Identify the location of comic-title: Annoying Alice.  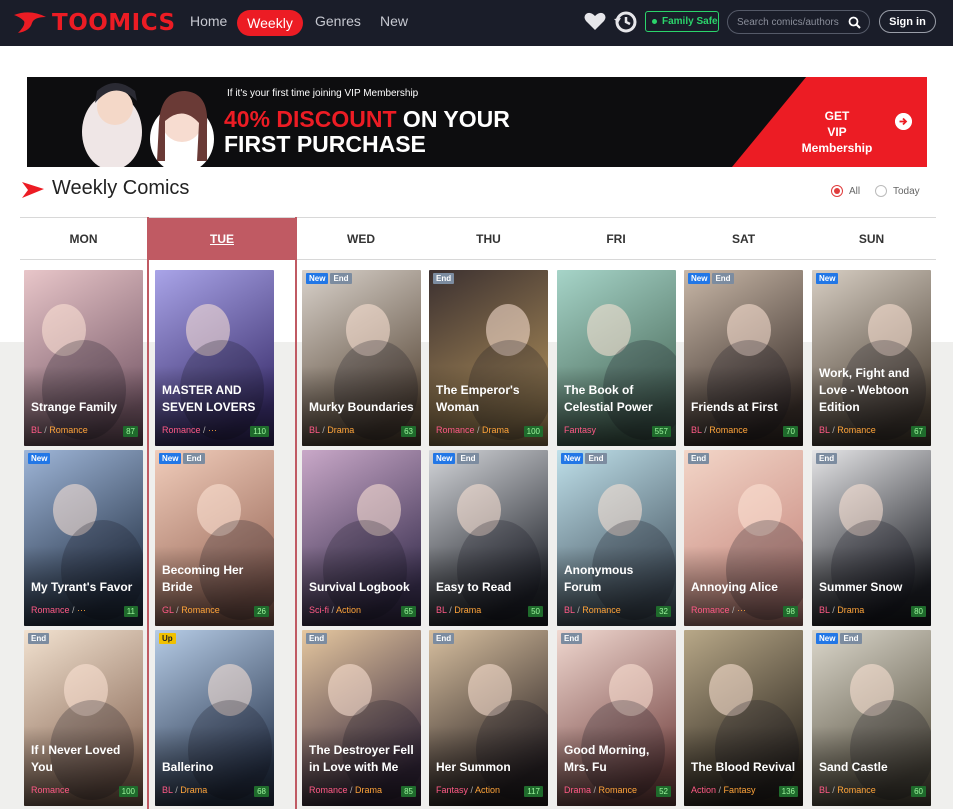
(734, 587).